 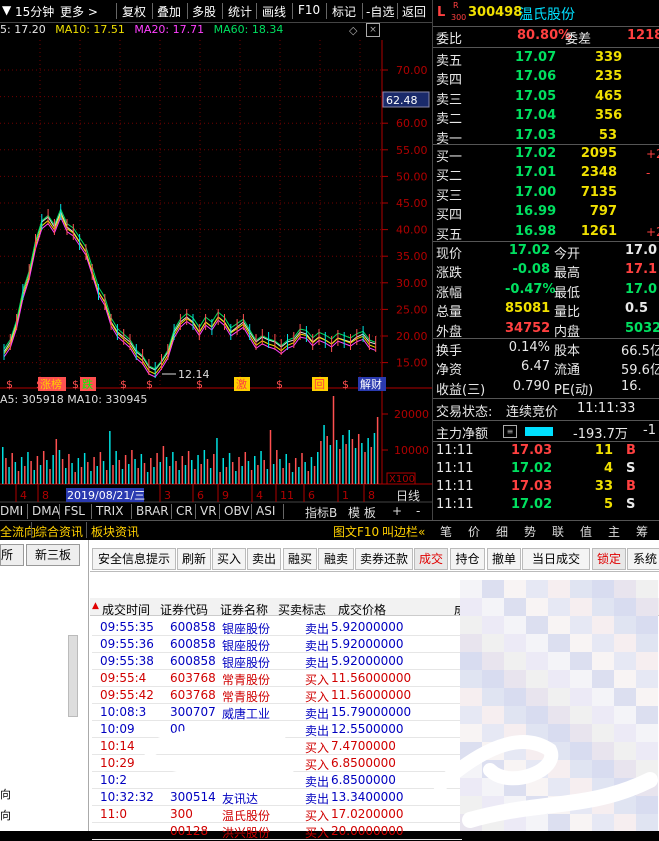 I want to click on event-tag: 激, so click(x=241, y=384).